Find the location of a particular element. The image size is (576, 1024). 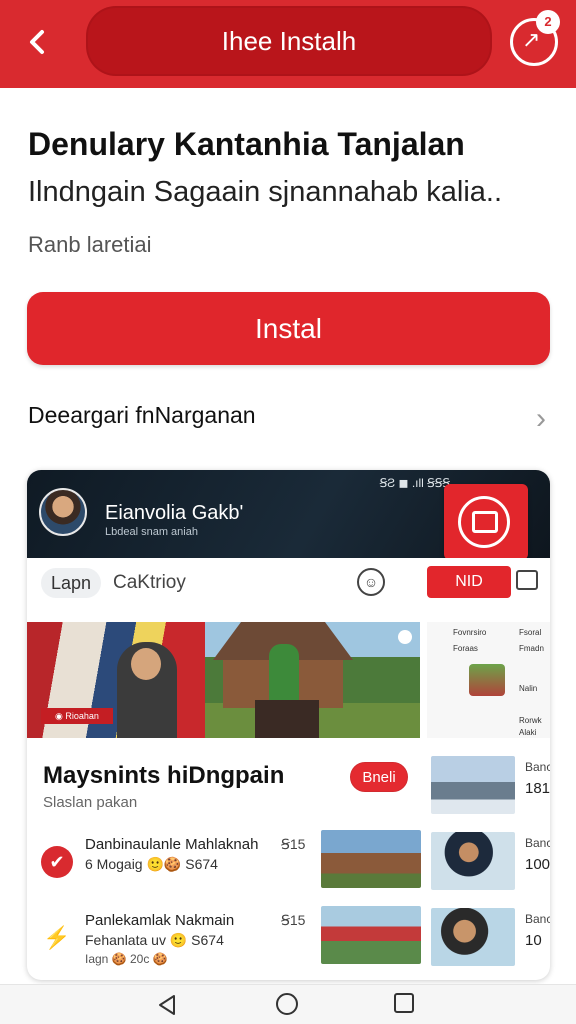

mini-text-7: Alaki is located at coordinates (528, 732).